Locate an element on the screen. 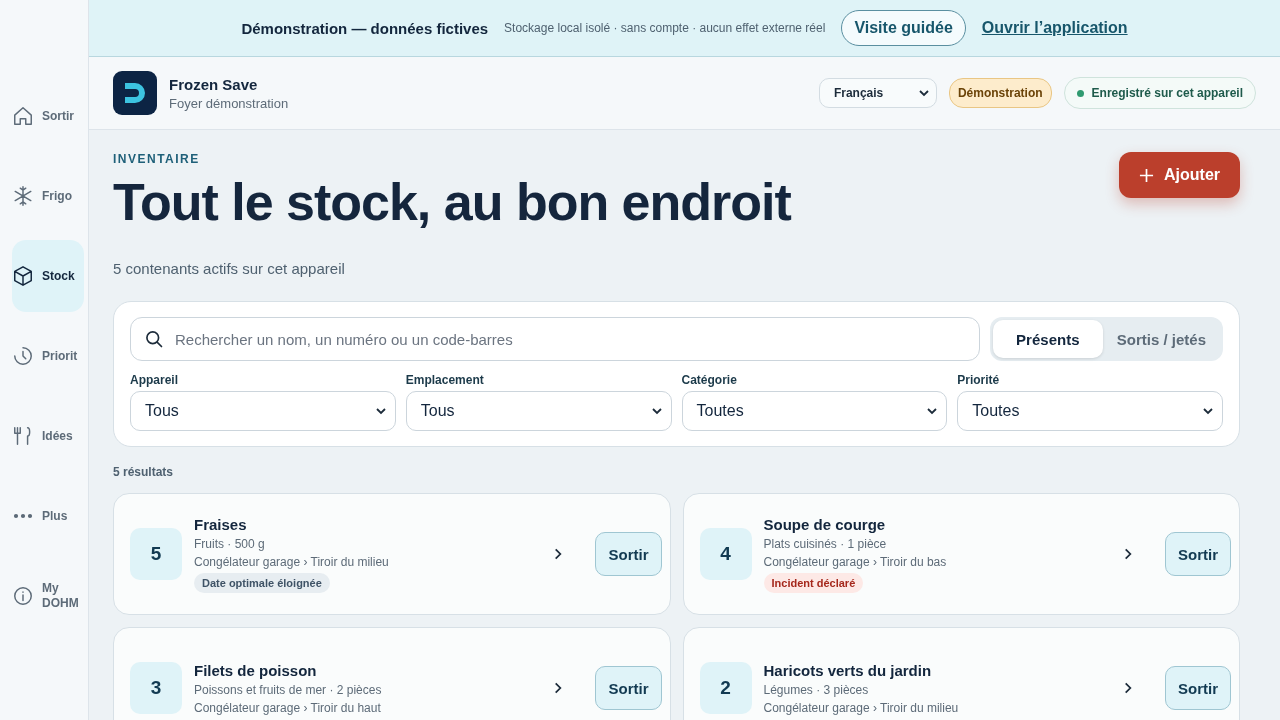  saved-status-badge: Enregistré sur cet appareil is located at coordinates (1159, 93).